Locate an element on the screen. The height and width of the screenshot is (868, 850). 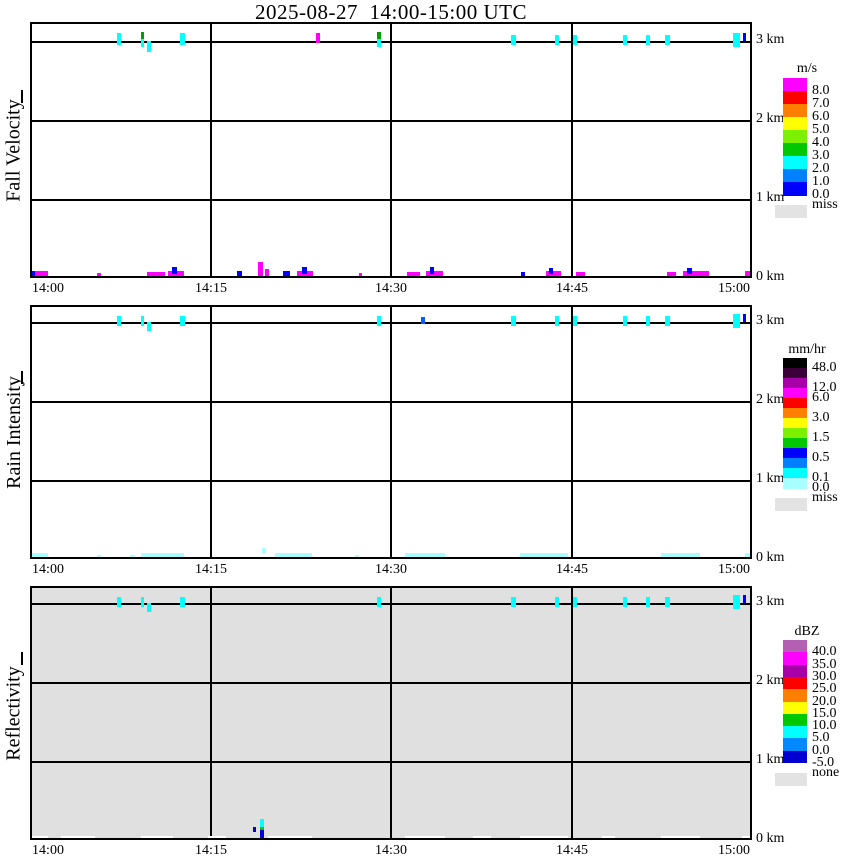
panel-ylabel-text: Reflectivity is located at coordinates (13, 713).